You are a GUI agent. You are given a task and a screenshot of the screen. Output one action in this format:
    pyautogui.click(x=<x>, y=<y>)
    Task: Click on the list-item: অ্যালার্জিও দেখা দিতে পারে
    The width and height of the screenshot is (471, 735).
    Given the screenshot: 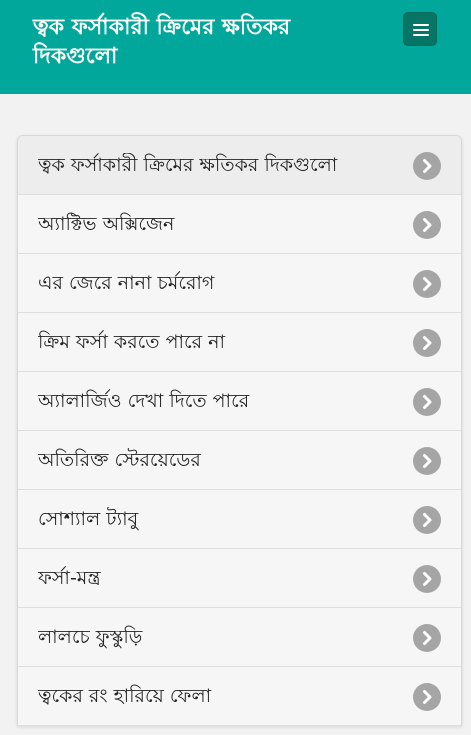 What is the action you would take?
    pyautogui.click(x=239, y=401)
    